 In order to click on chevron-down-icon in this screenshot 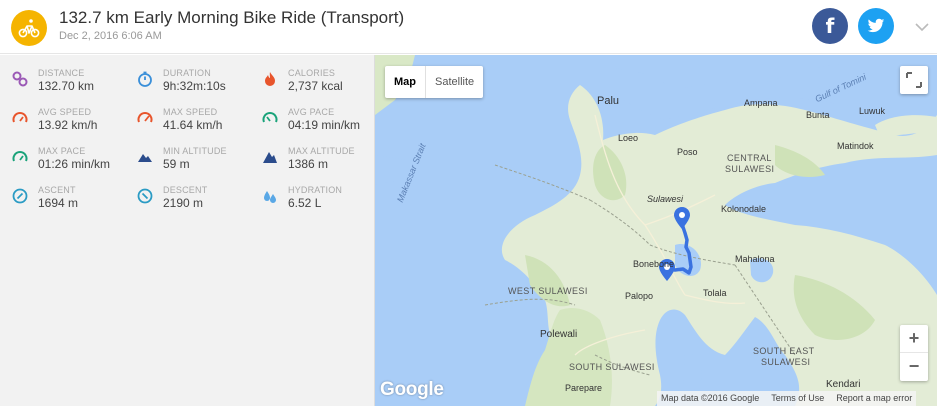, I will do `click(922, 27)`.